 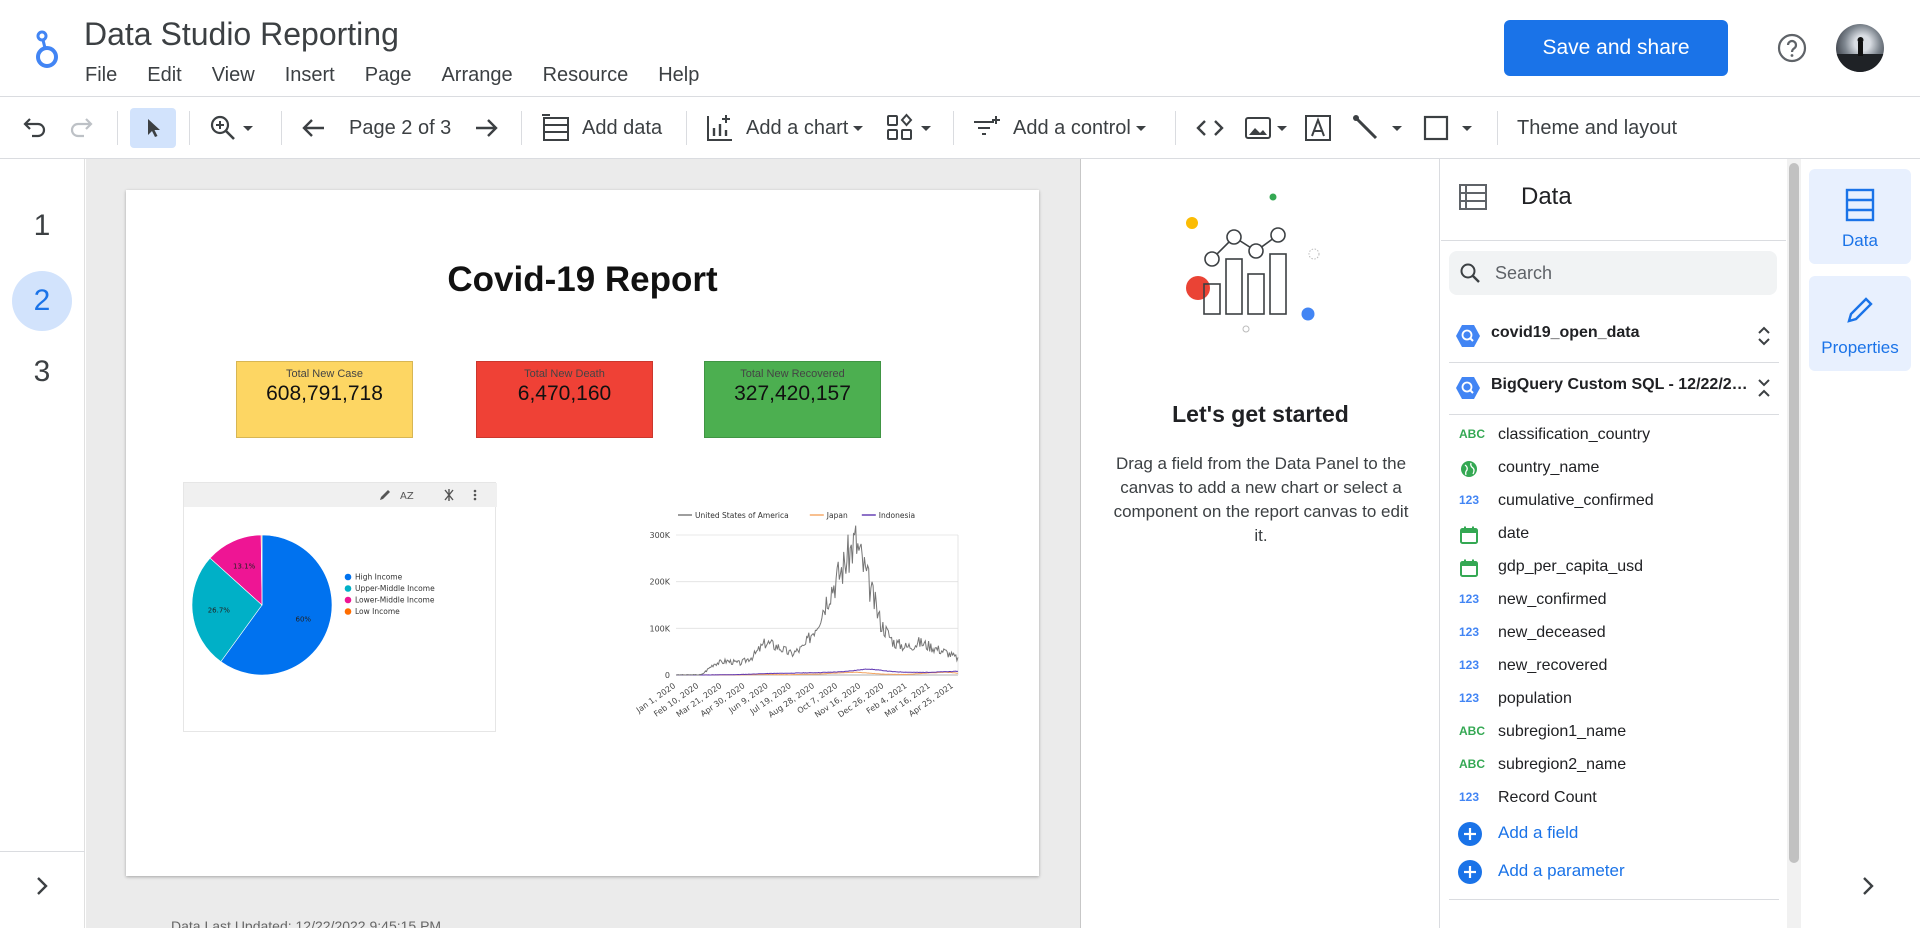 What do you see at coordinates (1613, 600) in the screenshot?
I see `field-row: 123 new_confirmed` at bounding box center [1613, 600].